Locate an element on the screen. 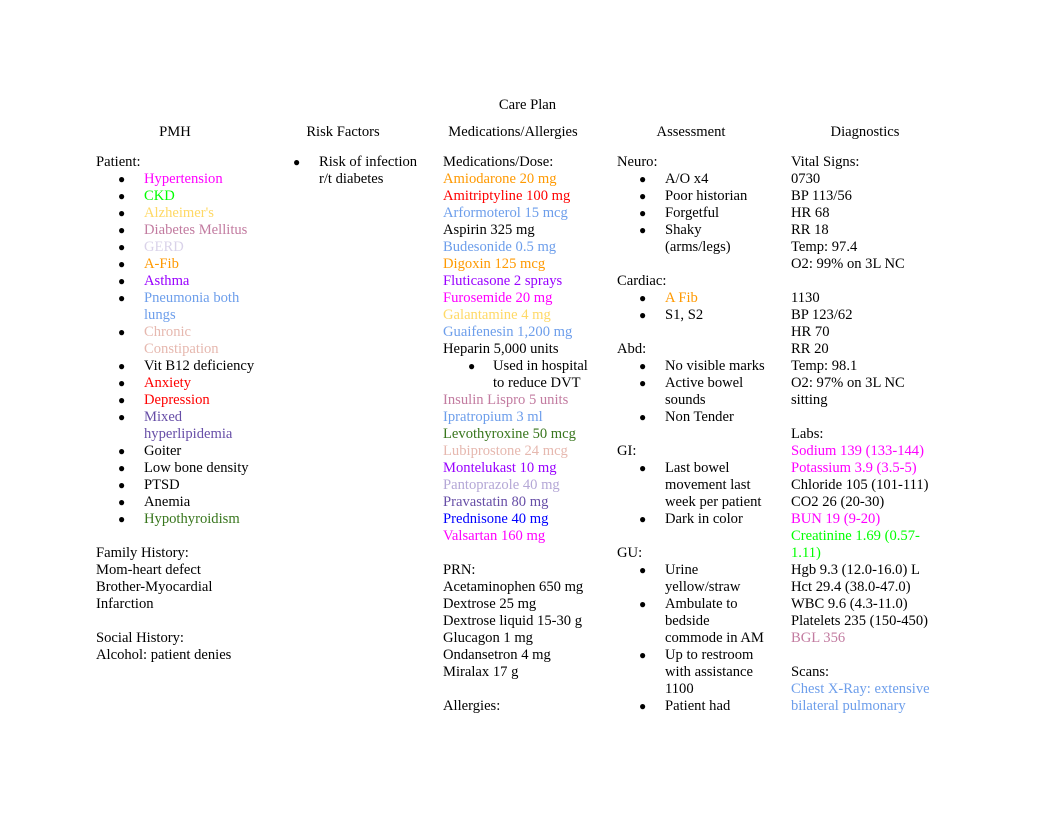 This screenshot has width=1062, height=822. assessment-item: Ambulate to bedside commode in AM is located at coordinates (714, 621).